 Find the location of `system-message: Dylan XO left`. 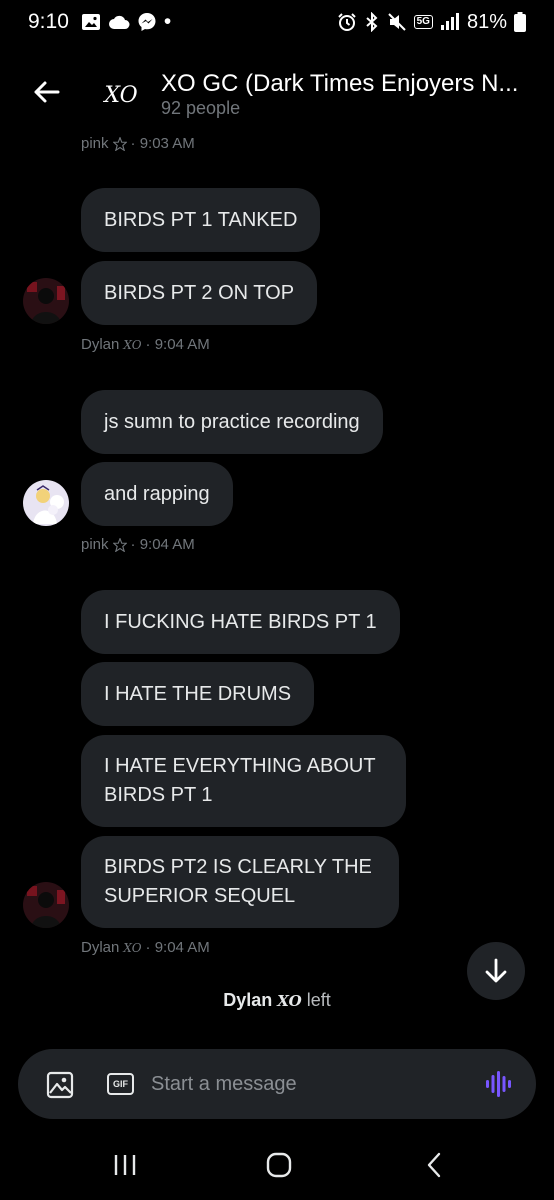

system-message: Dylan XO left is located at coordinates (277, 1000).